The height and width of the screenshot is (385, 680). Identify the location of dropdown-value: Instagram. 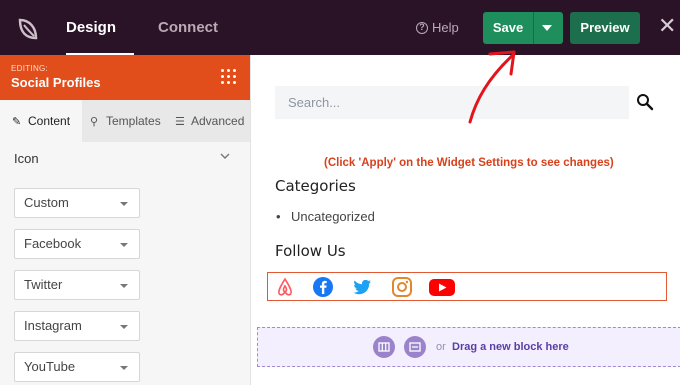
(53, 325).